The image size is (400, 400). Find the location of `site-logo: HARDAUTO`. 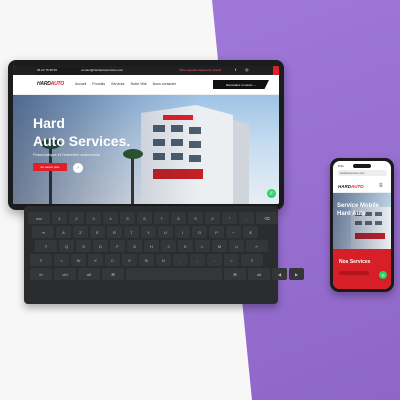

site-logo: HARDAUTO is located at coordinates (50, 84).